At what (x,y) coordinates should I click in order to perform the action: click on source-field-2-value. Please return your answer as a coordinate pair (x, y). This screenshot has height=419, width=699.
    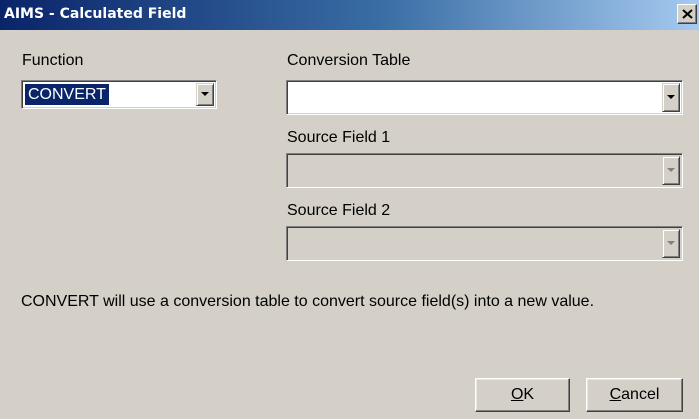
    Looking at the image, I should click on (293, 240).